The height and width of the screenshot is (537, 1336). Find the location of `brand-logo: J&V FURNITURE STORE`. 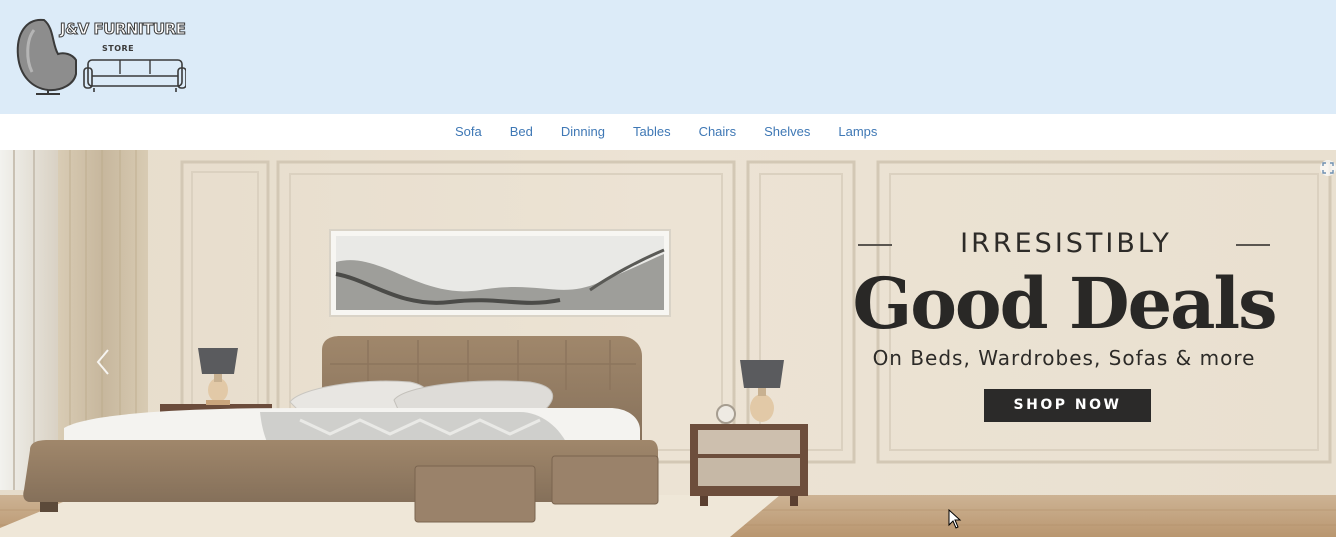

brand-logo: J&V FURNITURE STORE is located at coordinates (100, 55).